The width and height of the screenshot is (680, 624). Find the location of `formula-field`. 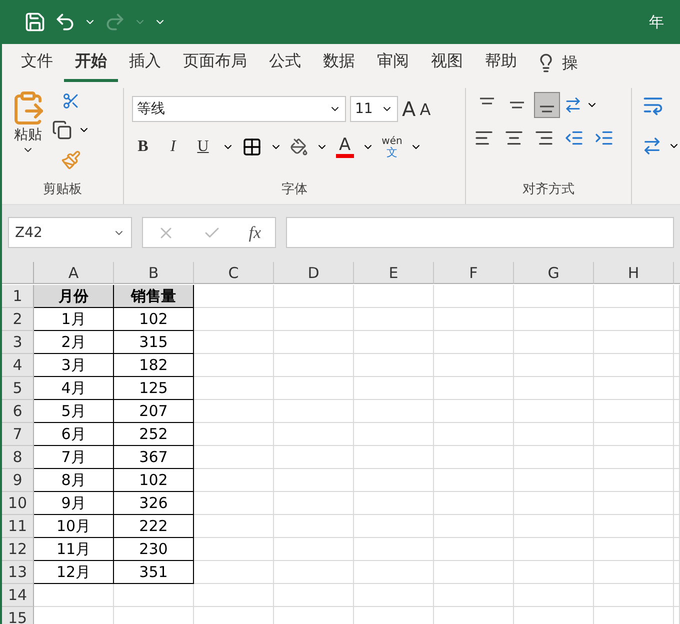

formula-field is located at coordinates (480, 232).